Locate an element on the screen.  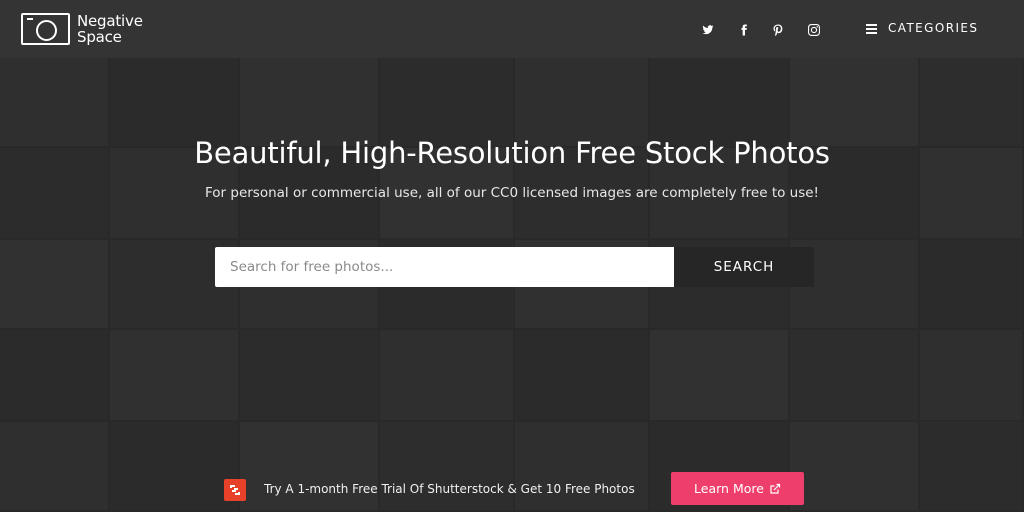
brand-name-line2: Space is located at coordinates (99, 37).